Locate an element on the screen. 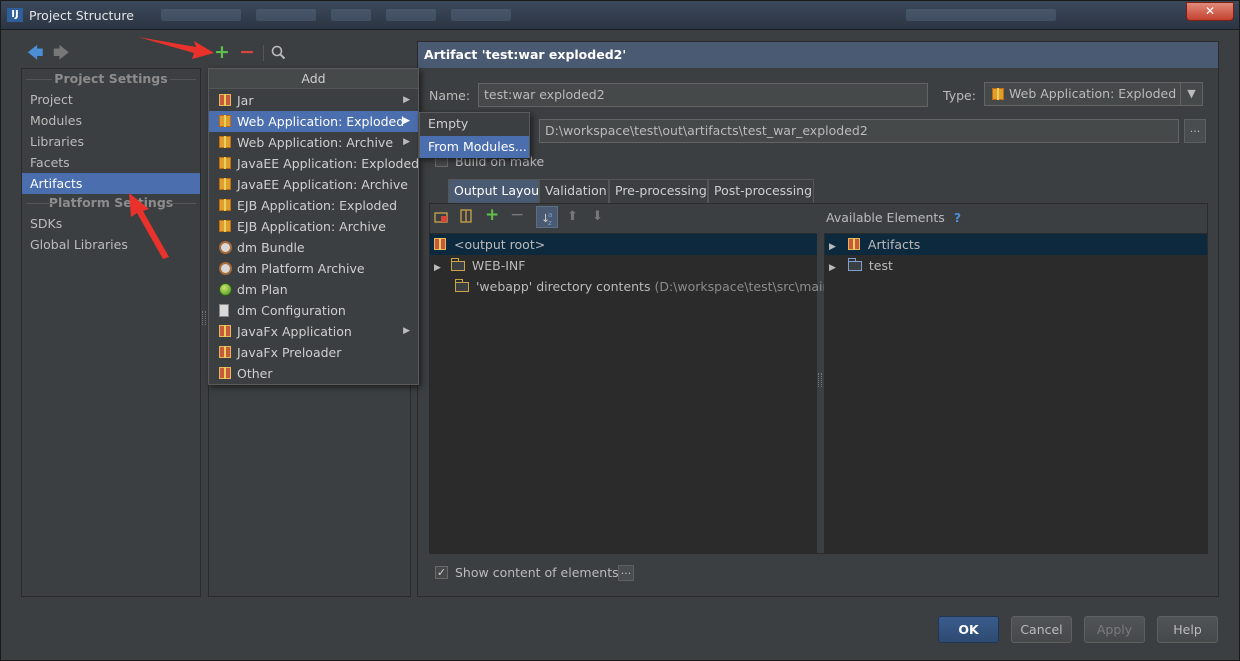 This screenshot has height=661, width=1240. document-icon is located at coordinates (224, 310).